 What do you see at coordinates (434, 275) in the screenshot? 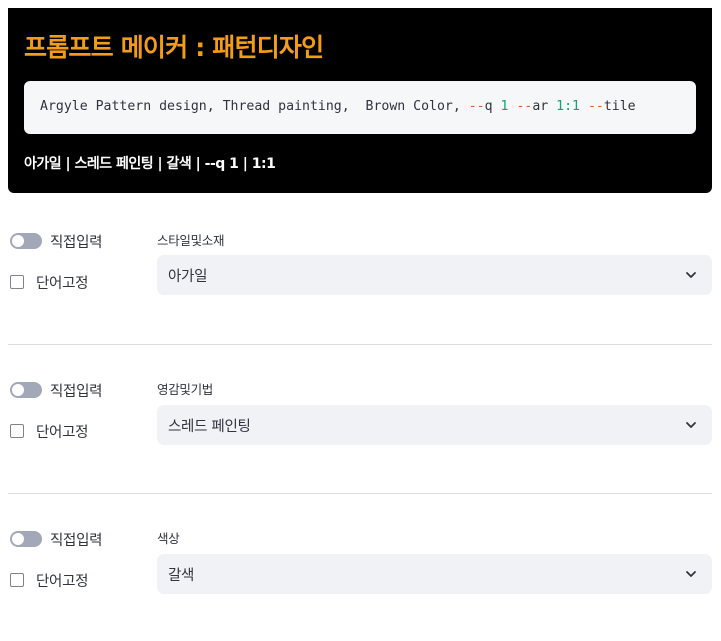
I see `style-material-select: 아가일` at bounding box center [434, 275].